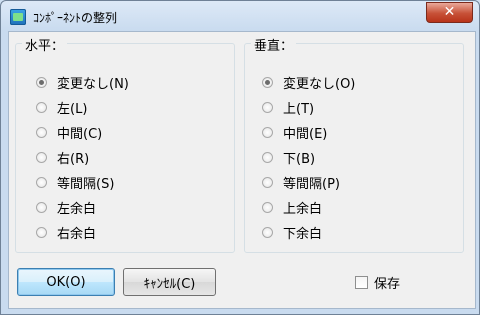  Describe the element at coordinates (311, 184) in the screenshot. I see `radio-label: 等間隔(P)` at that location.